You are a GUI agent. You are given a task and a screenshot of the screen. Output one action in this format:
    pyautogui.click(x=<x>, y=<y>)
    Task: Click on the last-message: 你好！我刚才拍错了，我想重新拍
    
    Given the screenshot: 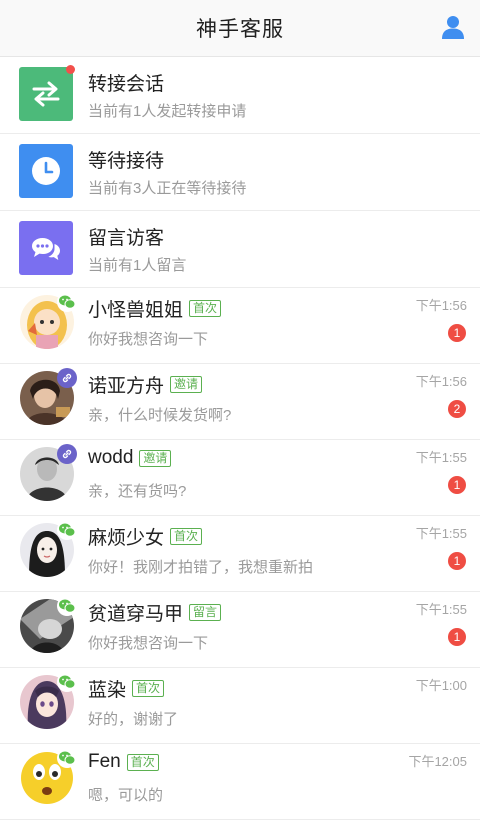 What is the action you would take?
    pyautogui.click(x=201, y=567)
    